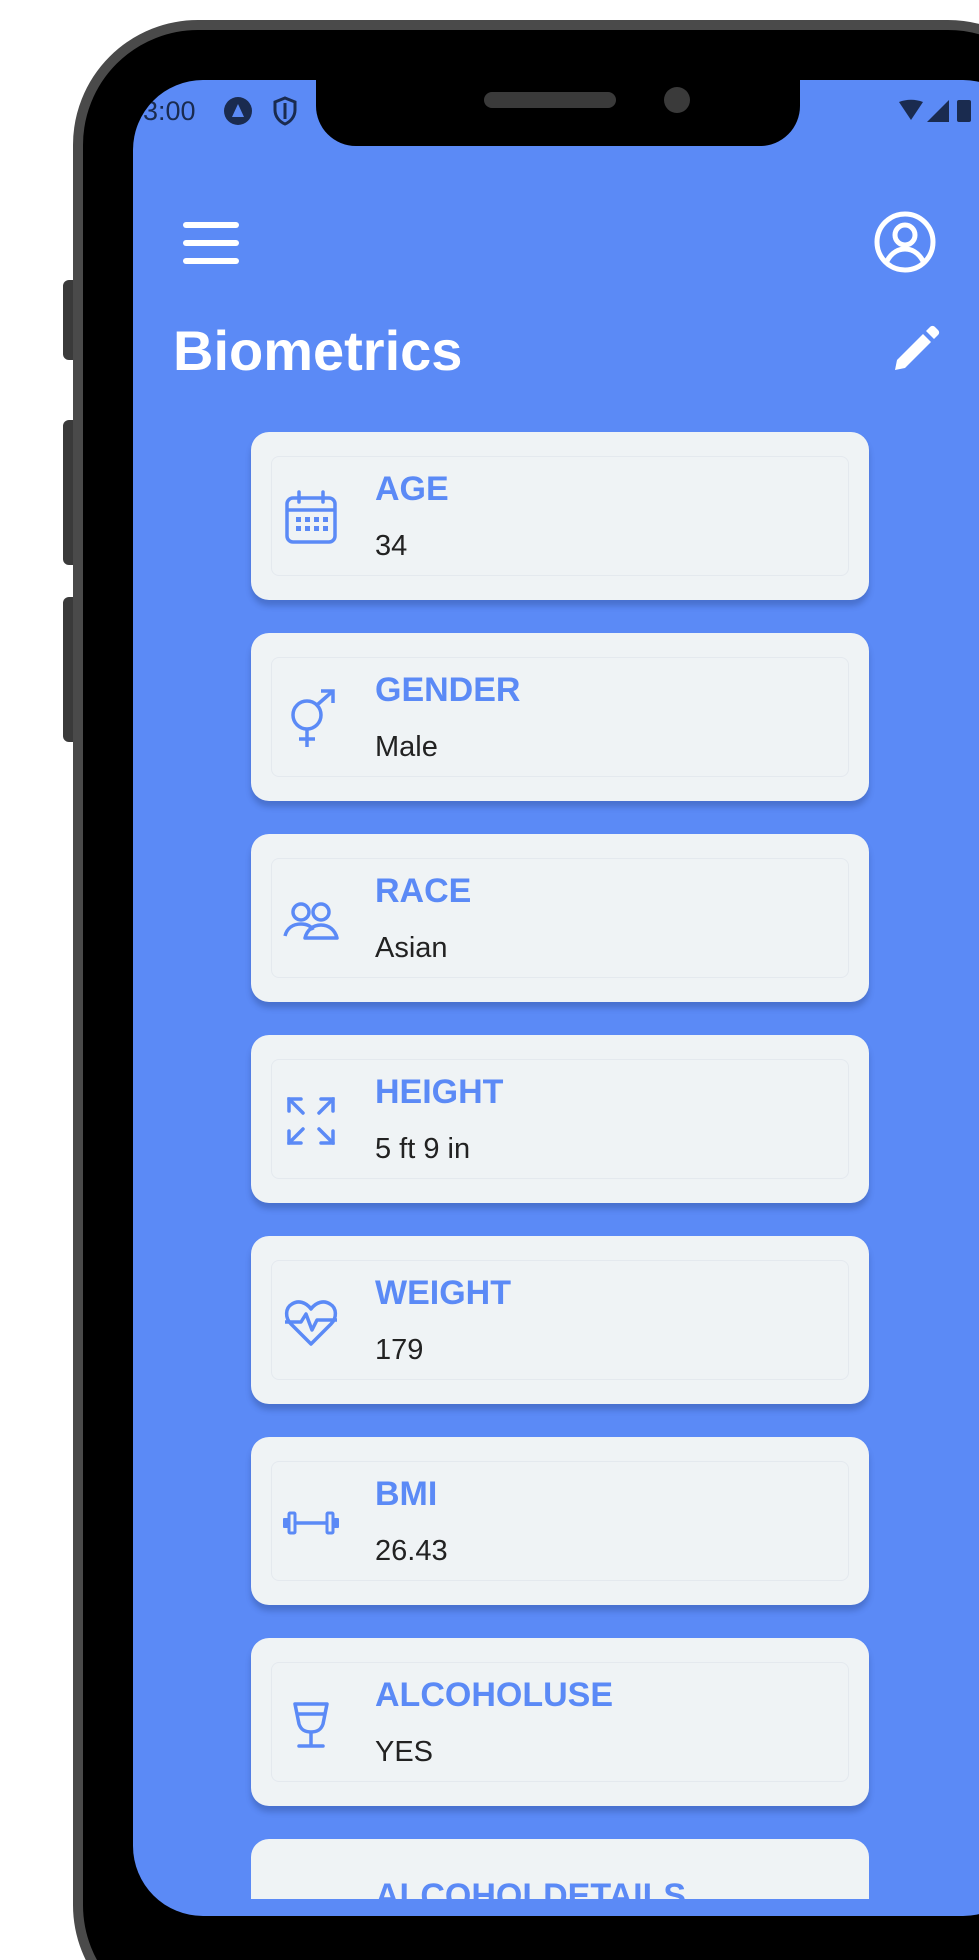 The width and height of the screenshot is (979, 1960). What do you see at coordinates (411, 1551) in the screenshot?
I see `card-value: 26.43` at bounding box center [411, 1551].